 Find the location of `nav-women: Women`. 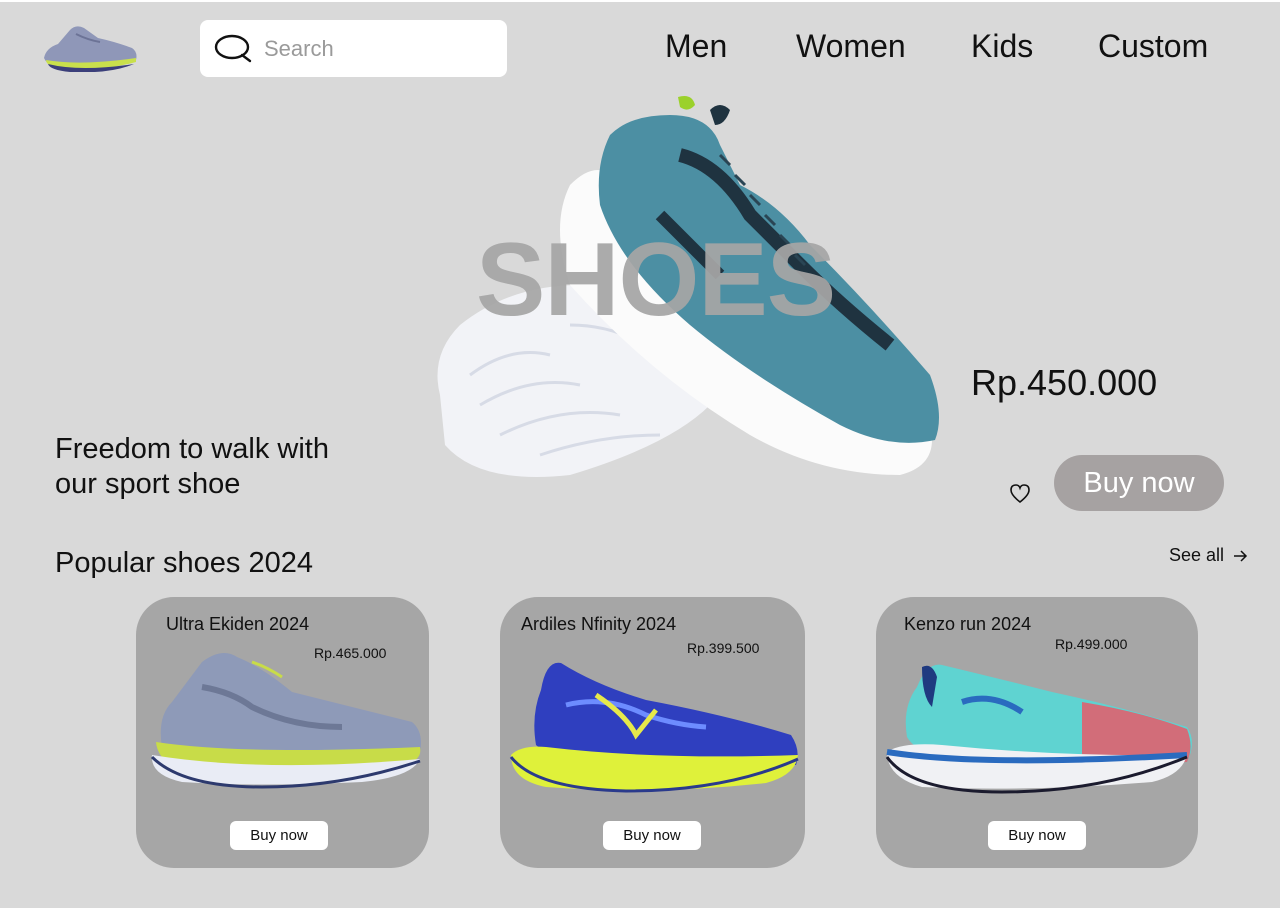

nav-women: Women is located at coordinates (851, 46).